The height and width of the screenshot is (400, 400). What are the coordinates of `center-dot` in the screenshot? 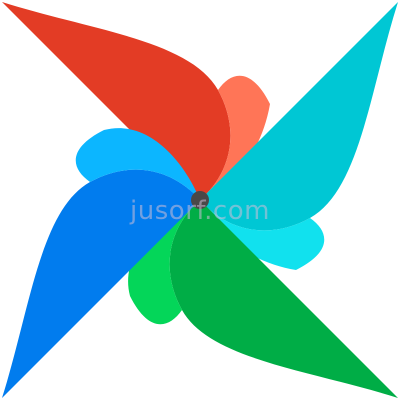 It's located at (200, 200).